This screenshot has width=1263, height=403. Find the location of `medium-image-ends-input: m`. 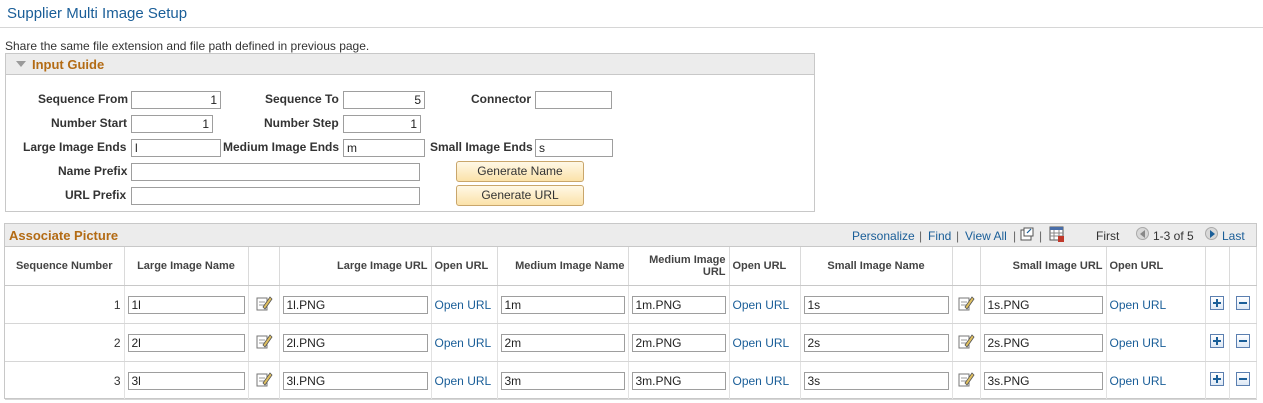

medium-image-ends-input: m is located at coordinates (384, 148).